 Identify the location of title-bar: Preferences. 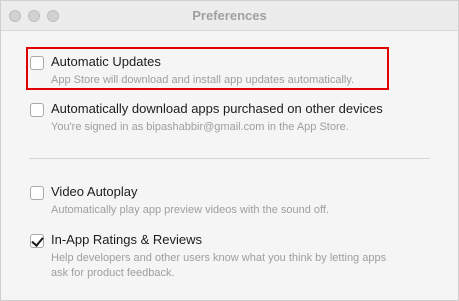
(229, 16).